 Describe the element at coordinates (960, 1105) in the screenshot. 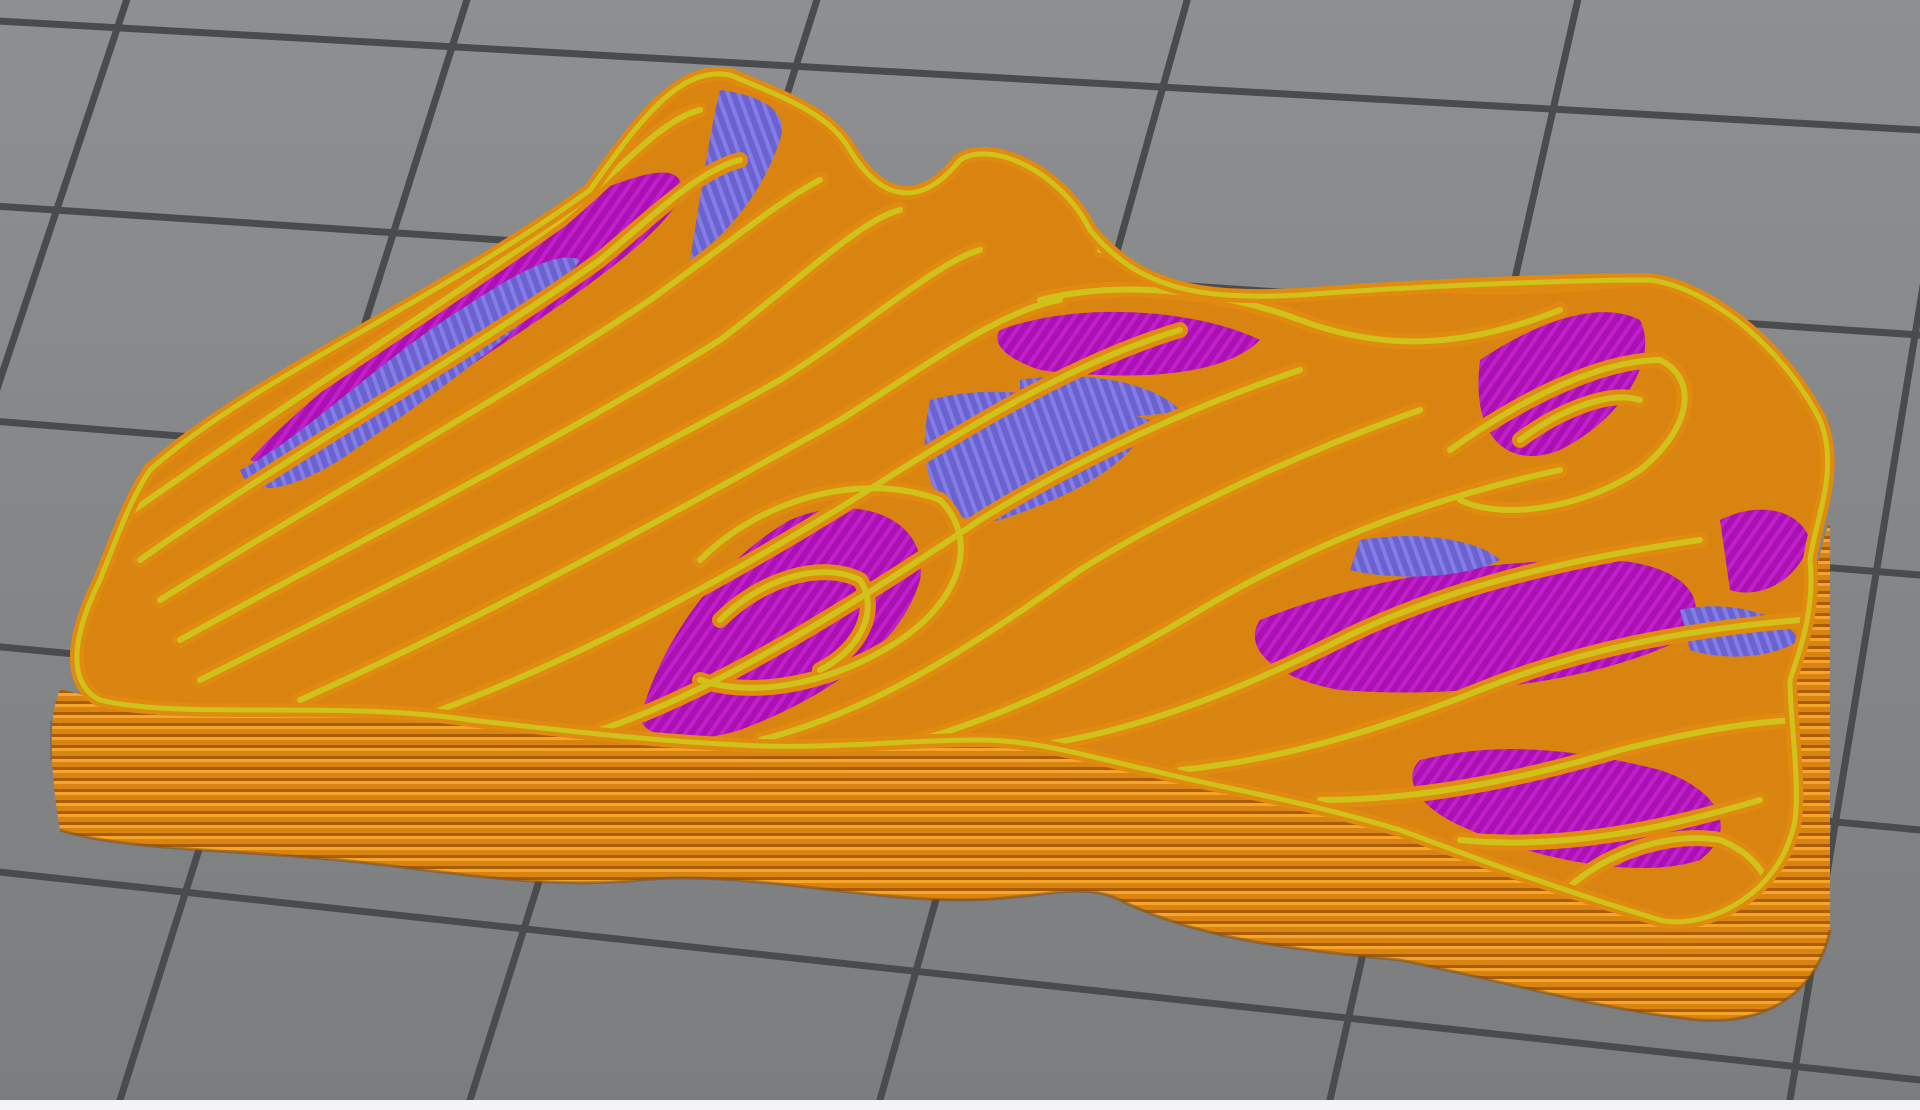

I see `bottom-strip` at that location.